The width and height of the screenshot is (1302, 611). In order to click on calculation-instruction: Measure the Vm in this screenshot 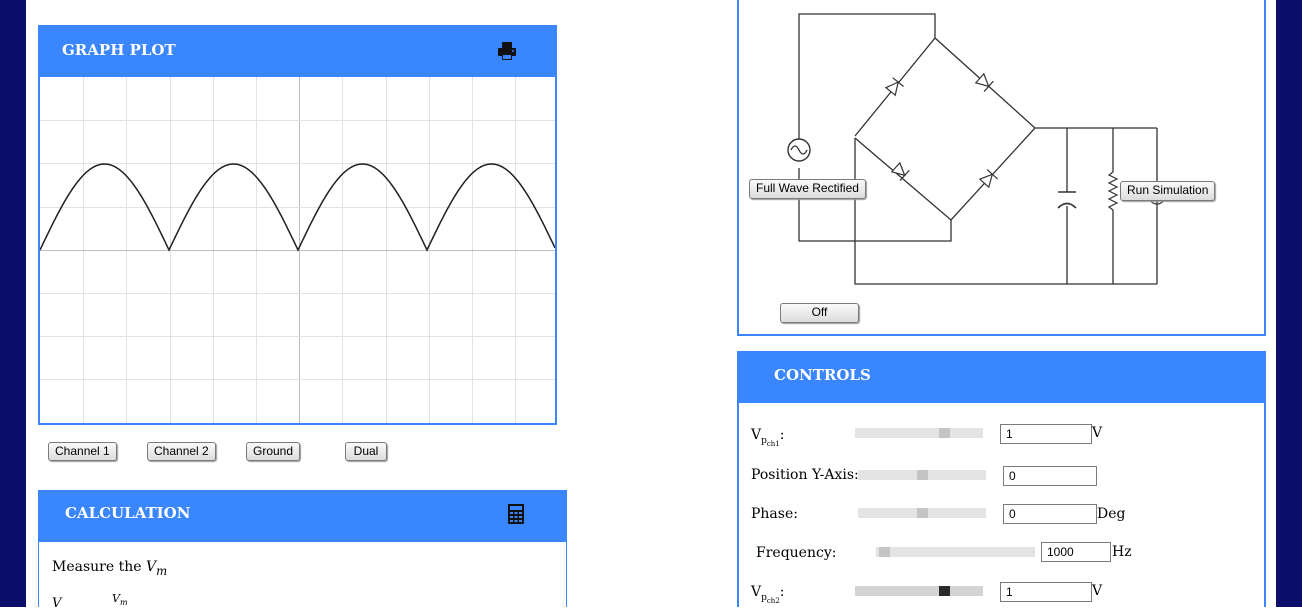, I will do `click(110, 568)`.